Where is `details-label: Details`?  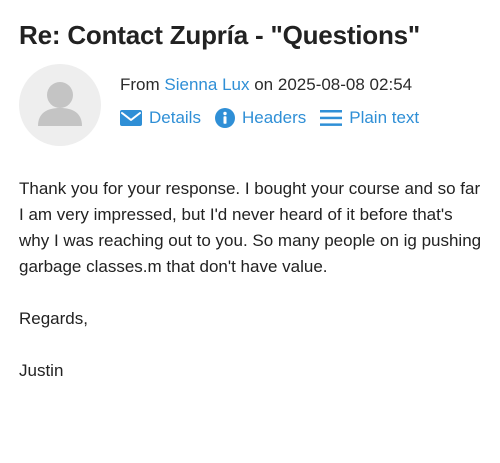 details-label: Details is located at coordinates (175, 117).